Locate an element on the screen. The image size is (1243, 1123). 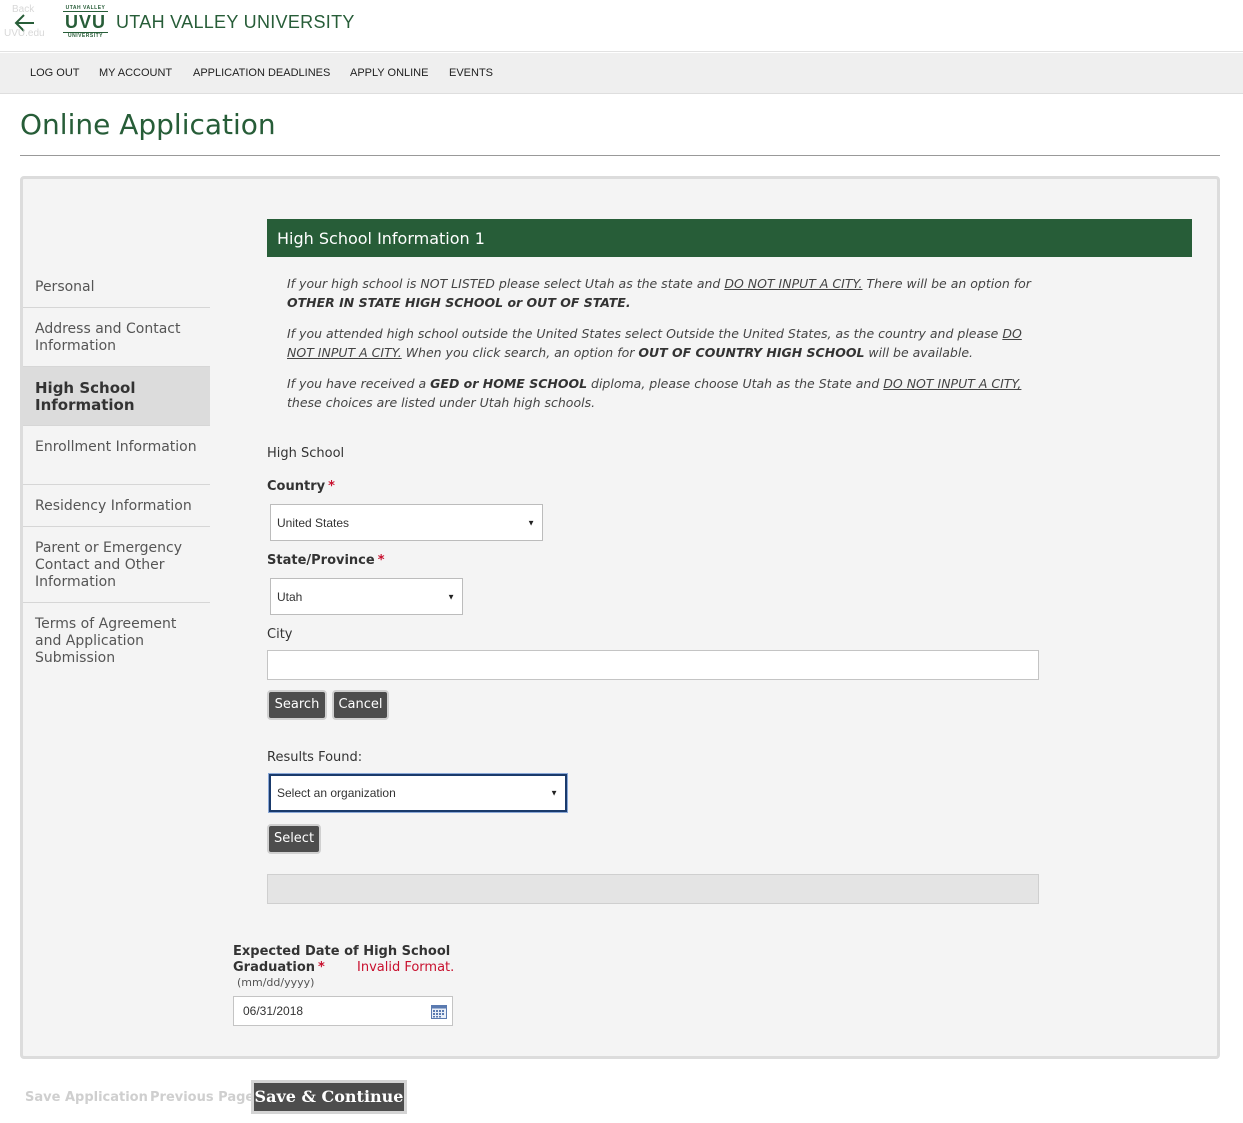
sidebar-item-address-contact: Address and Contact Information is located at coordinates (116, 337).